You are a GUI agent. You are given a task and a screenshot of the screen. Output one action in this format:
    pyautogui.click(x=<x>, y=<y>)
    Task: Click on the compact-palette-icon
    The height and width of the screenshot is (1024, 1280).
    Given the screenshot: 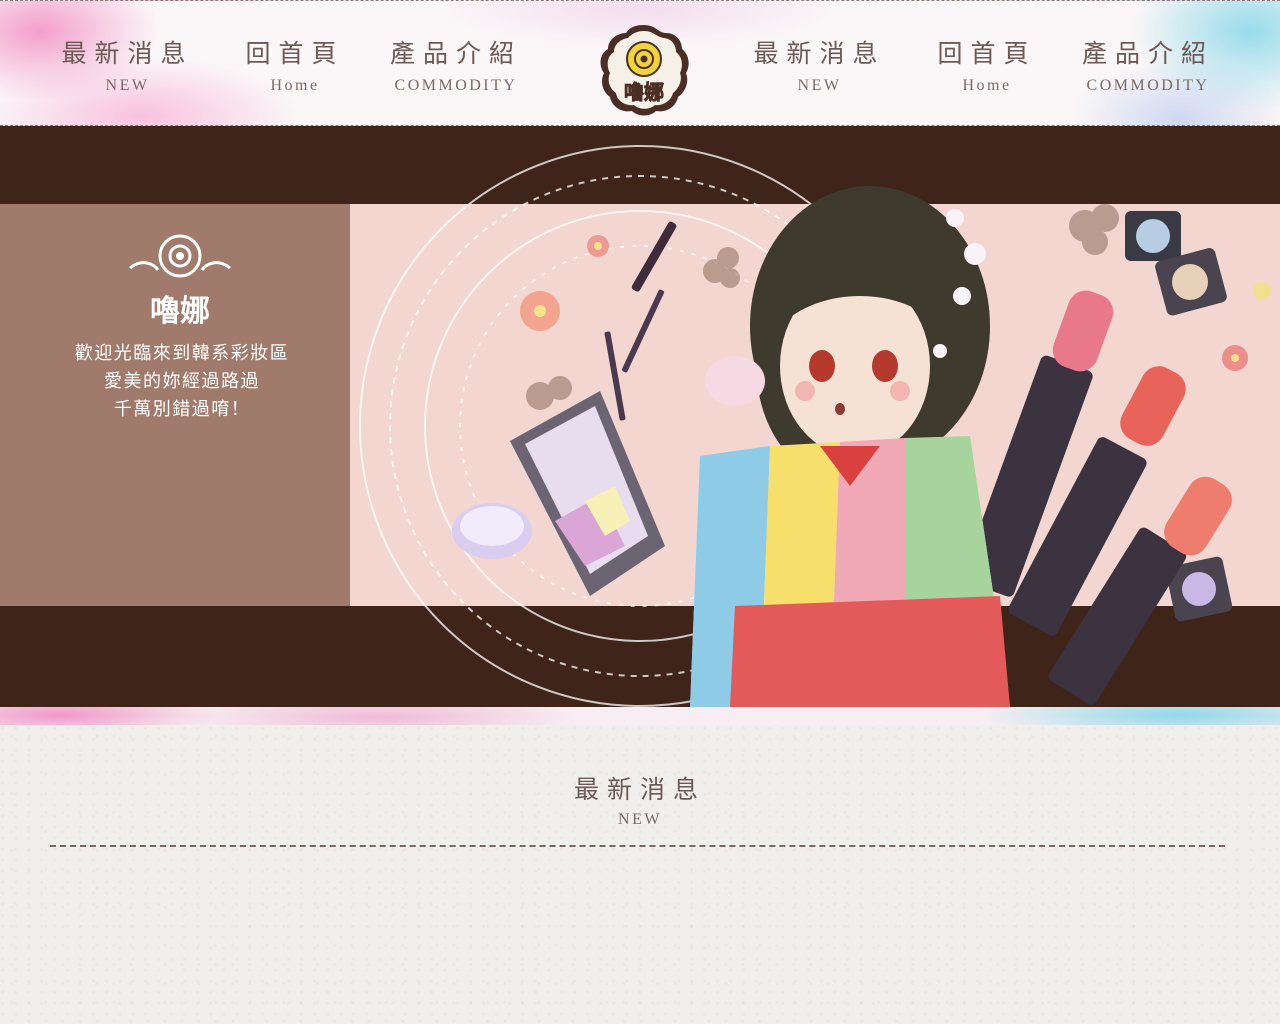 What is the action you would take?
    pyautogui.click(x=587, y=493)
    